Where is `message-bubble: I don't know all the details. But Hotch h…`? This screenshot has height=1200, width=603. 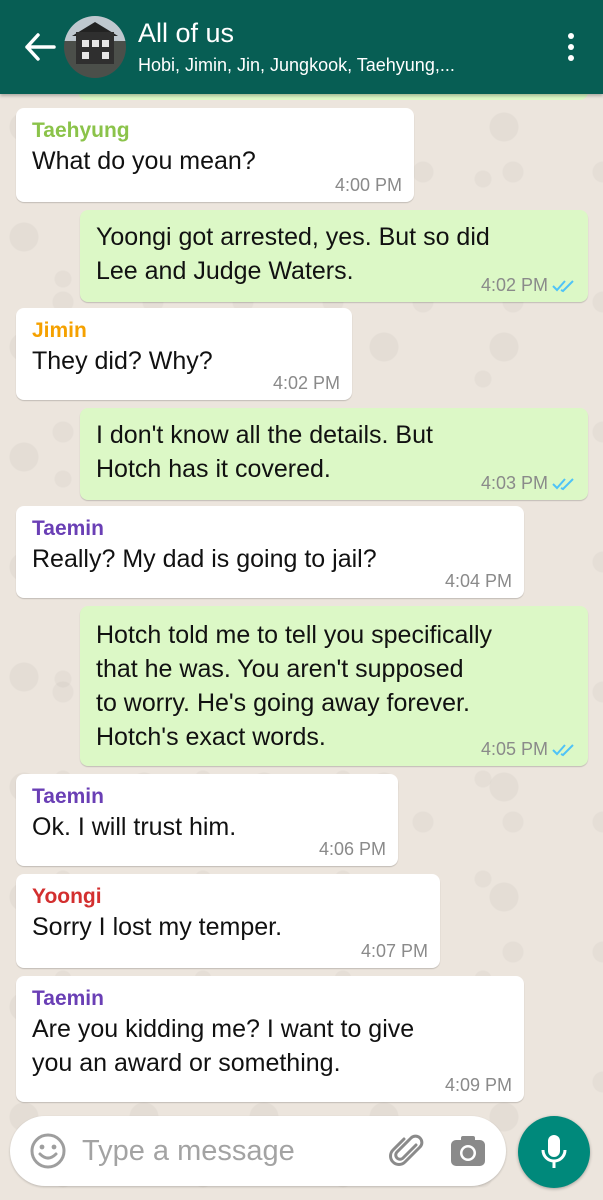
message-bubble: I don't know all the details. But Hotch h… is located at coordinates (334, 454).